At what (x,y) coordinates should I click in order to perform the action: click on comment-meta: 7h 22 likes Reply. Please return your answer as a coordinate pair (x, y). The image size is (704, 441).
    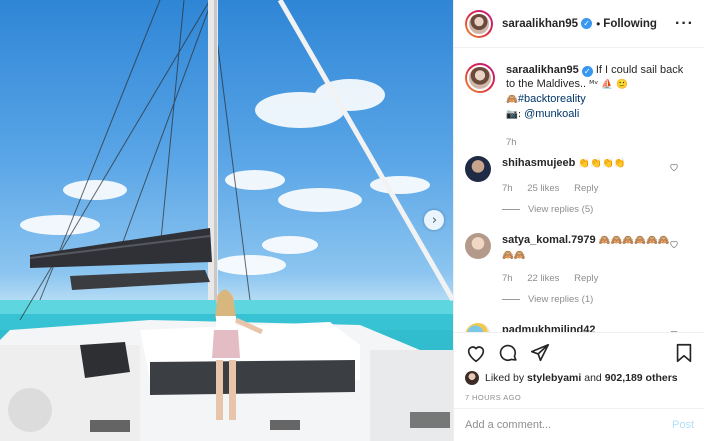
    Looking at the image, I should click on (589, 278).